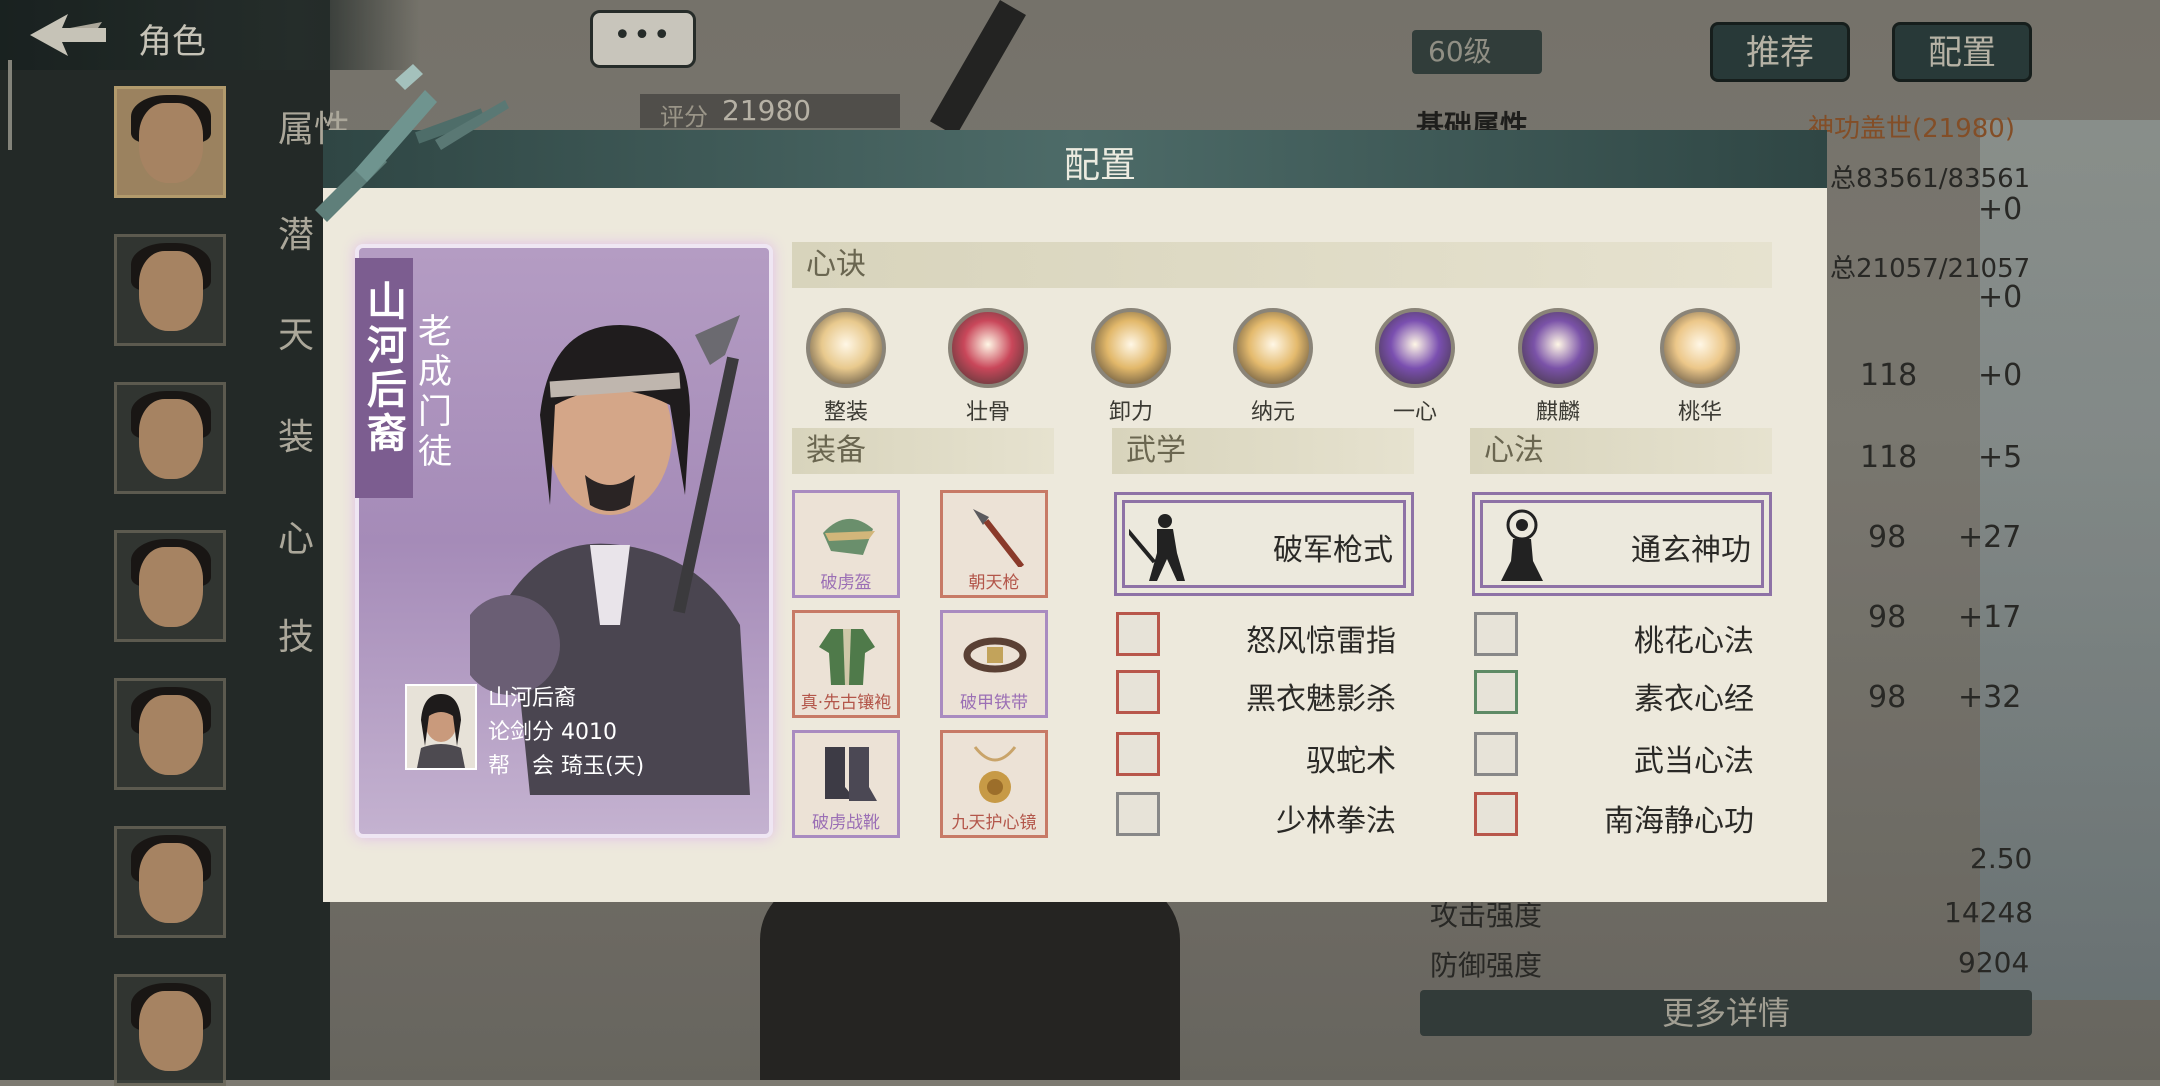 The image size is (2160, 1086). What do you see at coordinates (410, 150) in the screenshot?
I see `sword-ornament-icon` at bounding box center [410, 150].